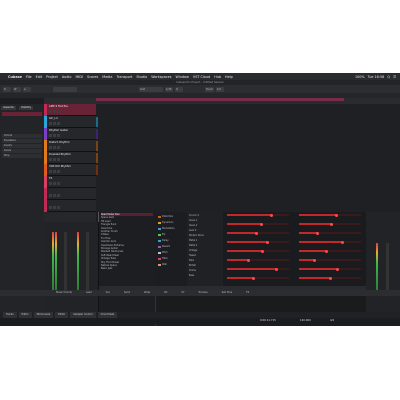 The height and width of the screenshot is (400, 400). Describe the element at coordinates (205, 220) in the screenshot. I see `model-item: Clean 1` at that location.